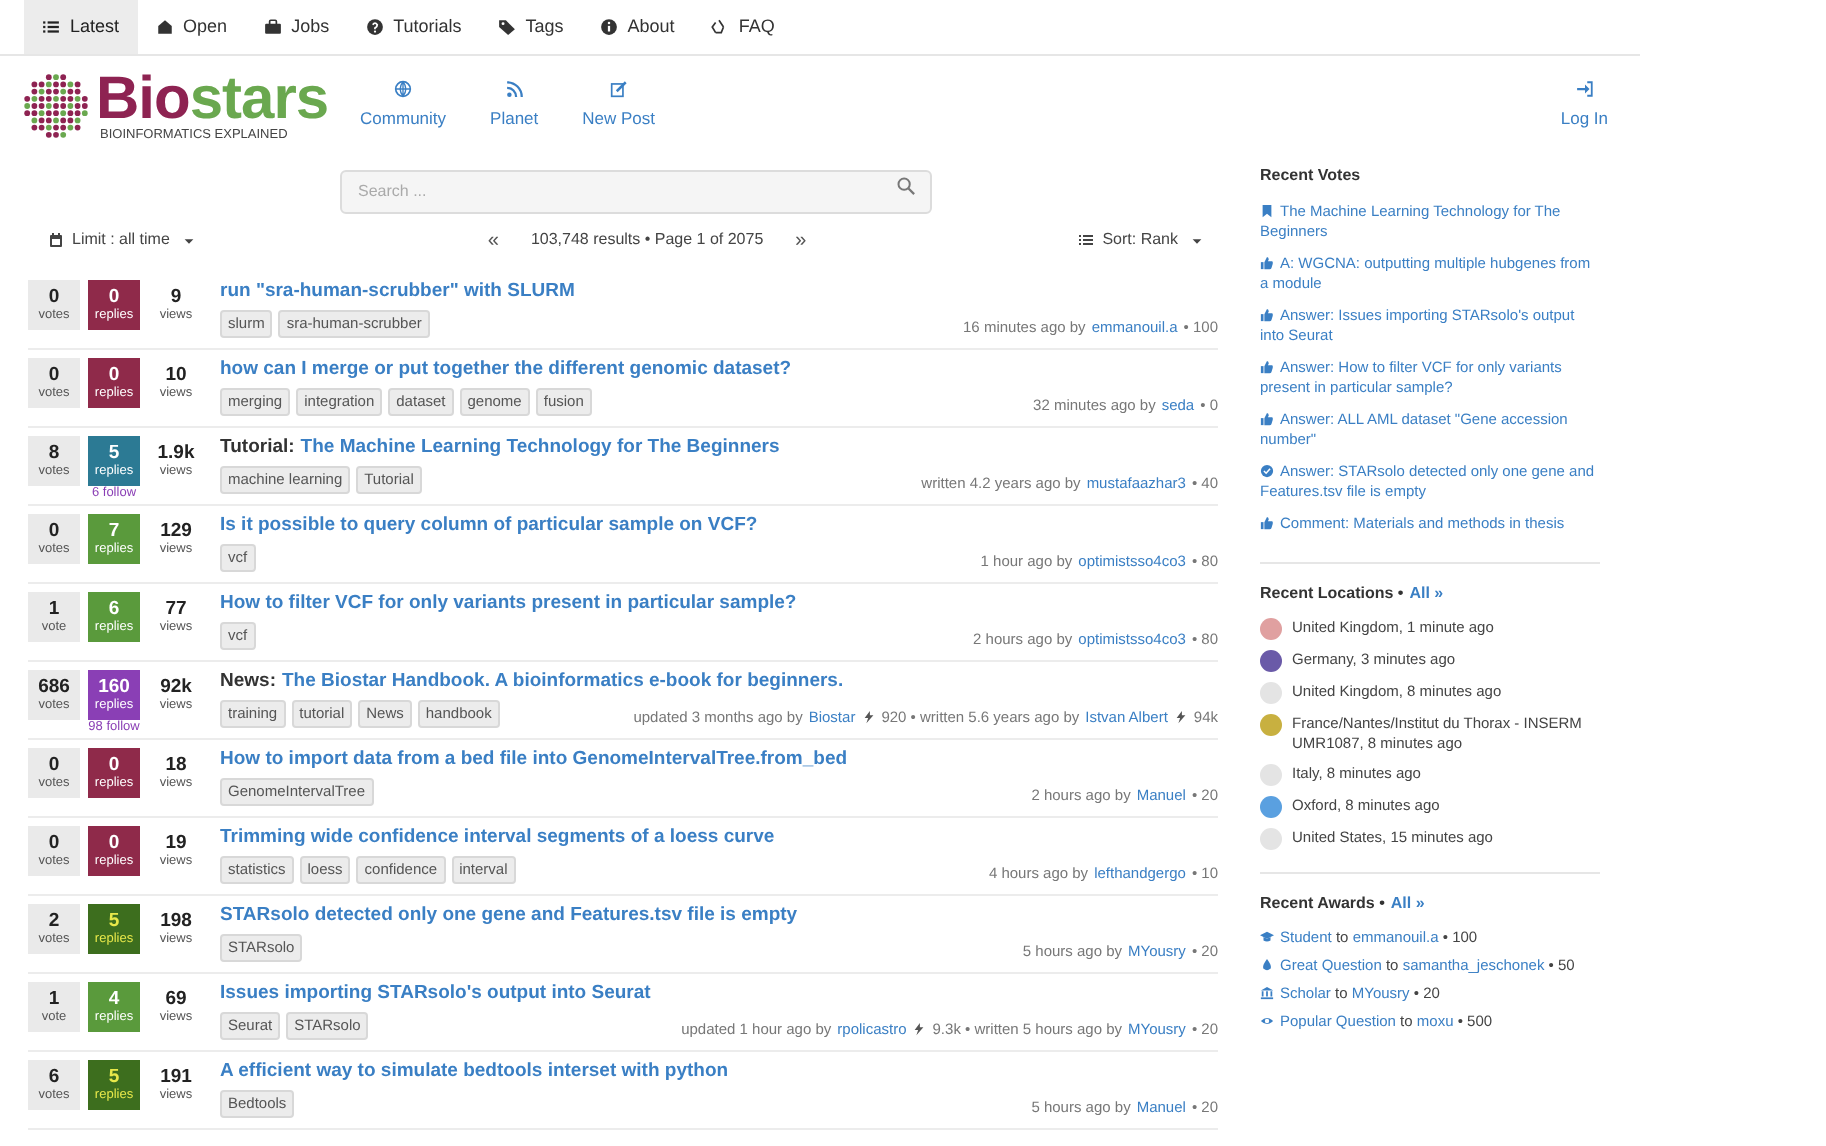 This screenshot has width=1826, height=1146. What do you see at coordinates (506, 370) in the screenshot?
I see `post-title-link: how can I merge or put together the different genomic dataset?` at bounding box center [506, 370].